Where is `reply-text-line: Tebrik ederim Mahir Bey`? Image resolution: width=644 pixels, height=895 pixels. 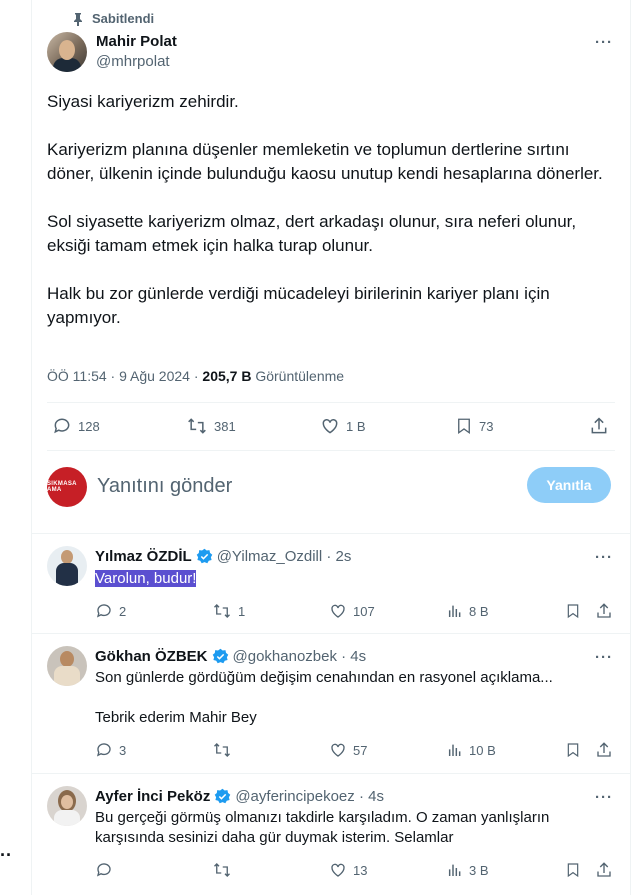
reply-text-line: Tebrik ederim Mahir Bey is located at coordinates (176, 717).